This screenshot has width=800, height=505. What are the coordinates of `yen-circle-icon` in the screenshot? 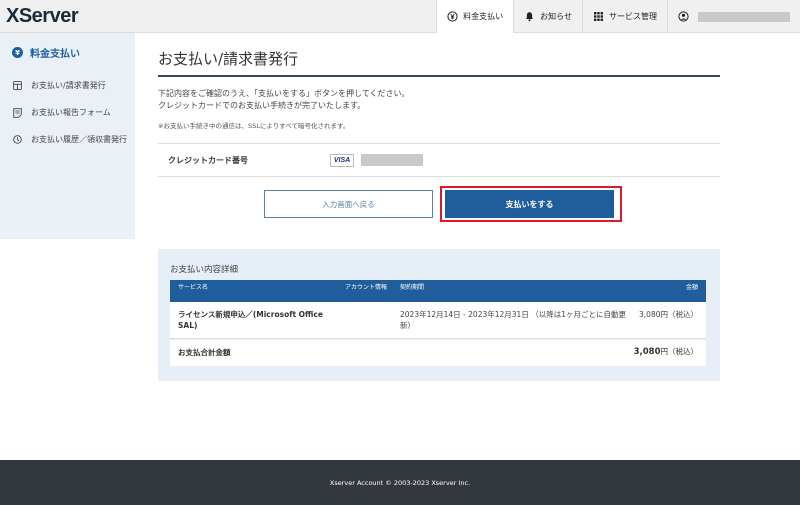 It's located at (452, 16).